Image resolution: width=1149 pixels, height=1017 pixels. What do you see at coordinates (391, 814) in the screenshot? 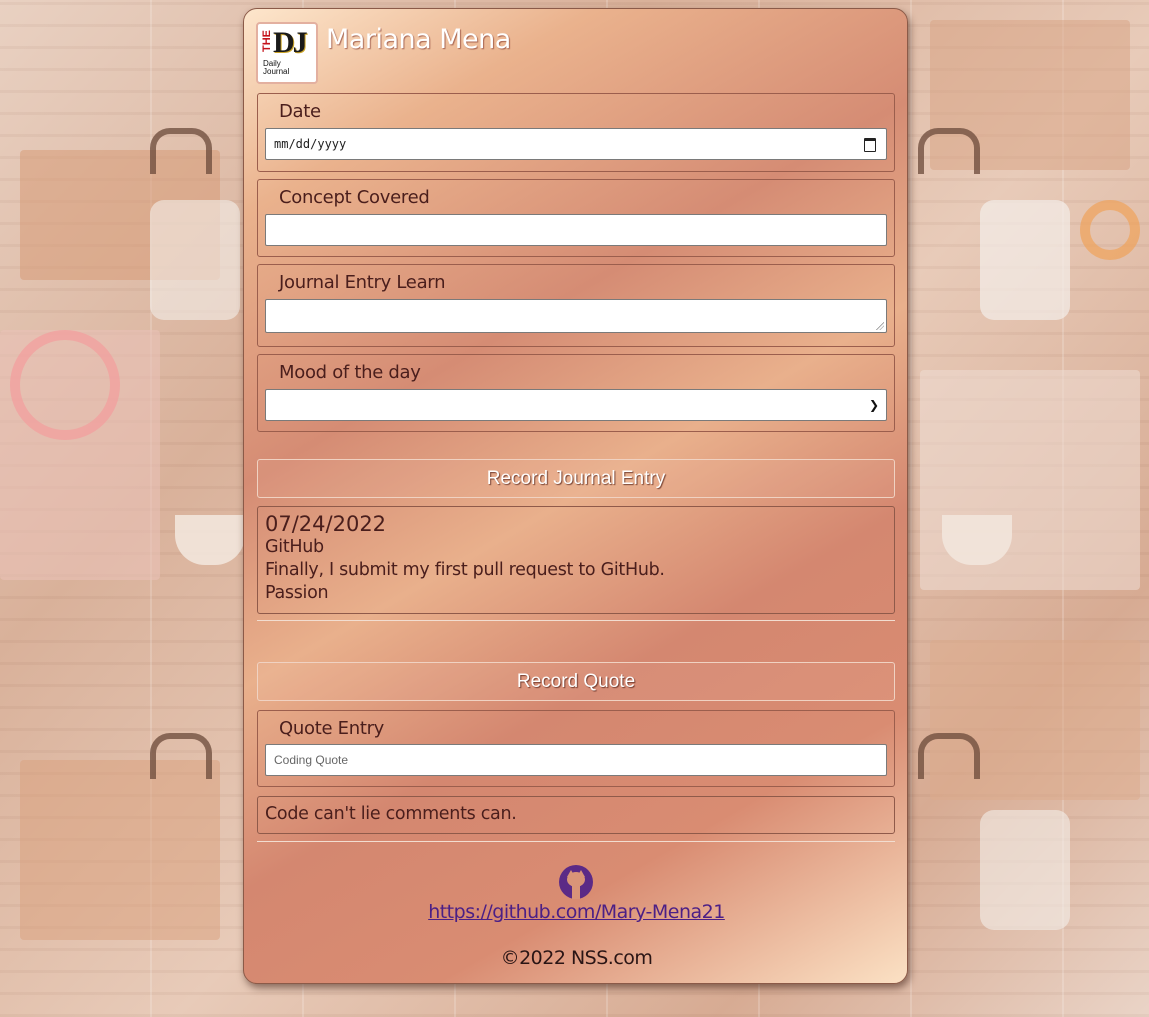
I see `quote-text: Code can't lie comments can.` at bounding box center [391, 814].